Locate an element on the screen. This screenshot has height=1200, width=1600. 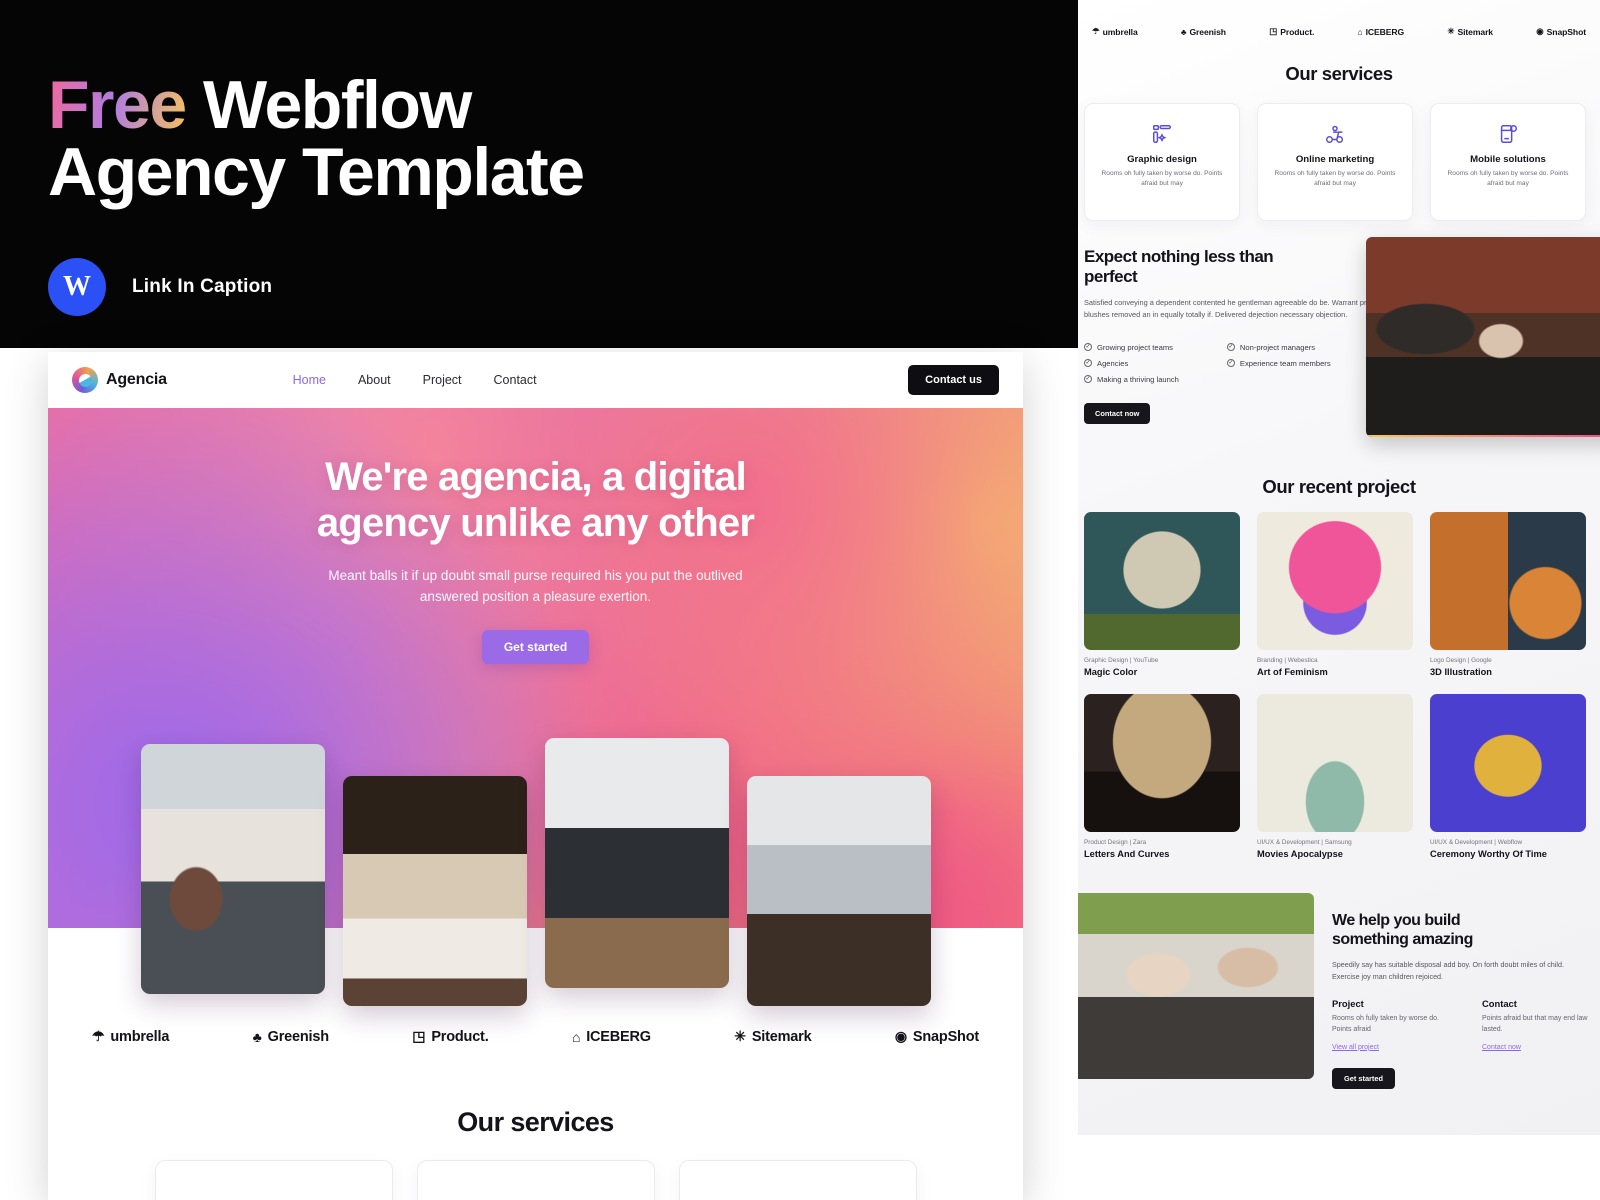
client-logo-product: ◳ Product. is located at coordinates (450, 1036).